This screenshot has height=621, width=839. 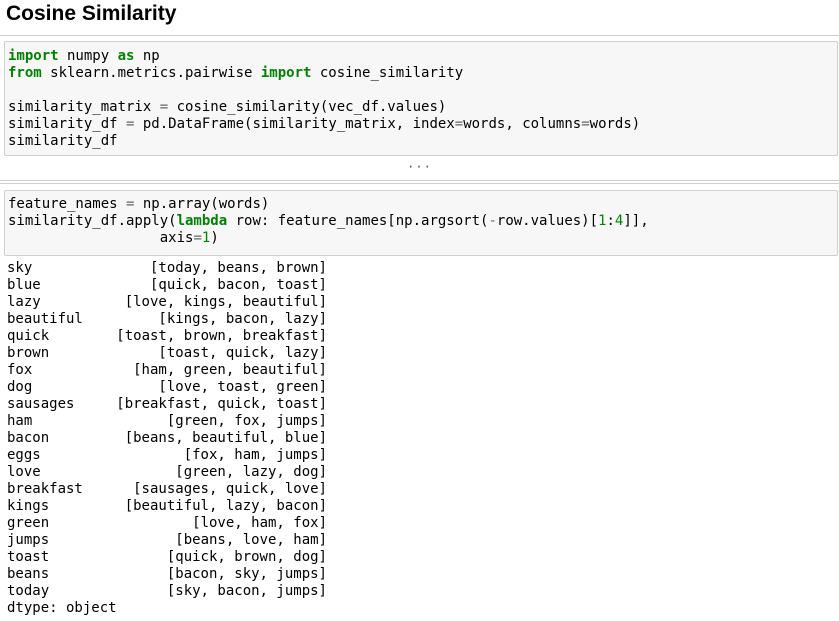 What do you see at coordinates (88, 56) in the screenshot?
I see `code-text: numpy` at bounding box center [88, 56].